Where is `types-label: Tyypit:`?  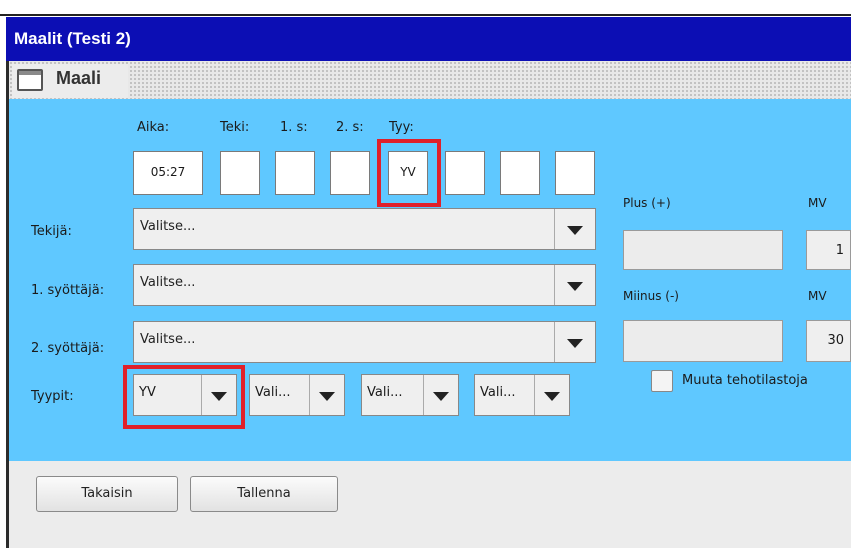
types-label: Tyypit: is located at coordinates (52, 396).